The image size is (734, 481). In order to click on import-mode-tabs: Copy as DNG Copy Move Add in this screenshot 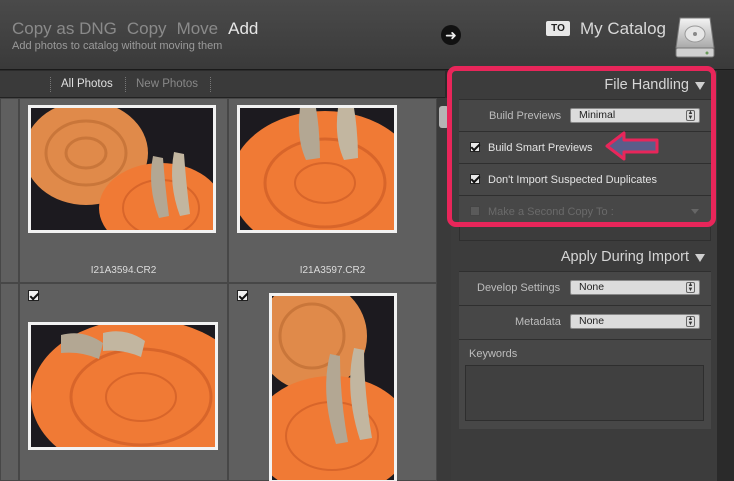, I will do `click(140, 29)`.